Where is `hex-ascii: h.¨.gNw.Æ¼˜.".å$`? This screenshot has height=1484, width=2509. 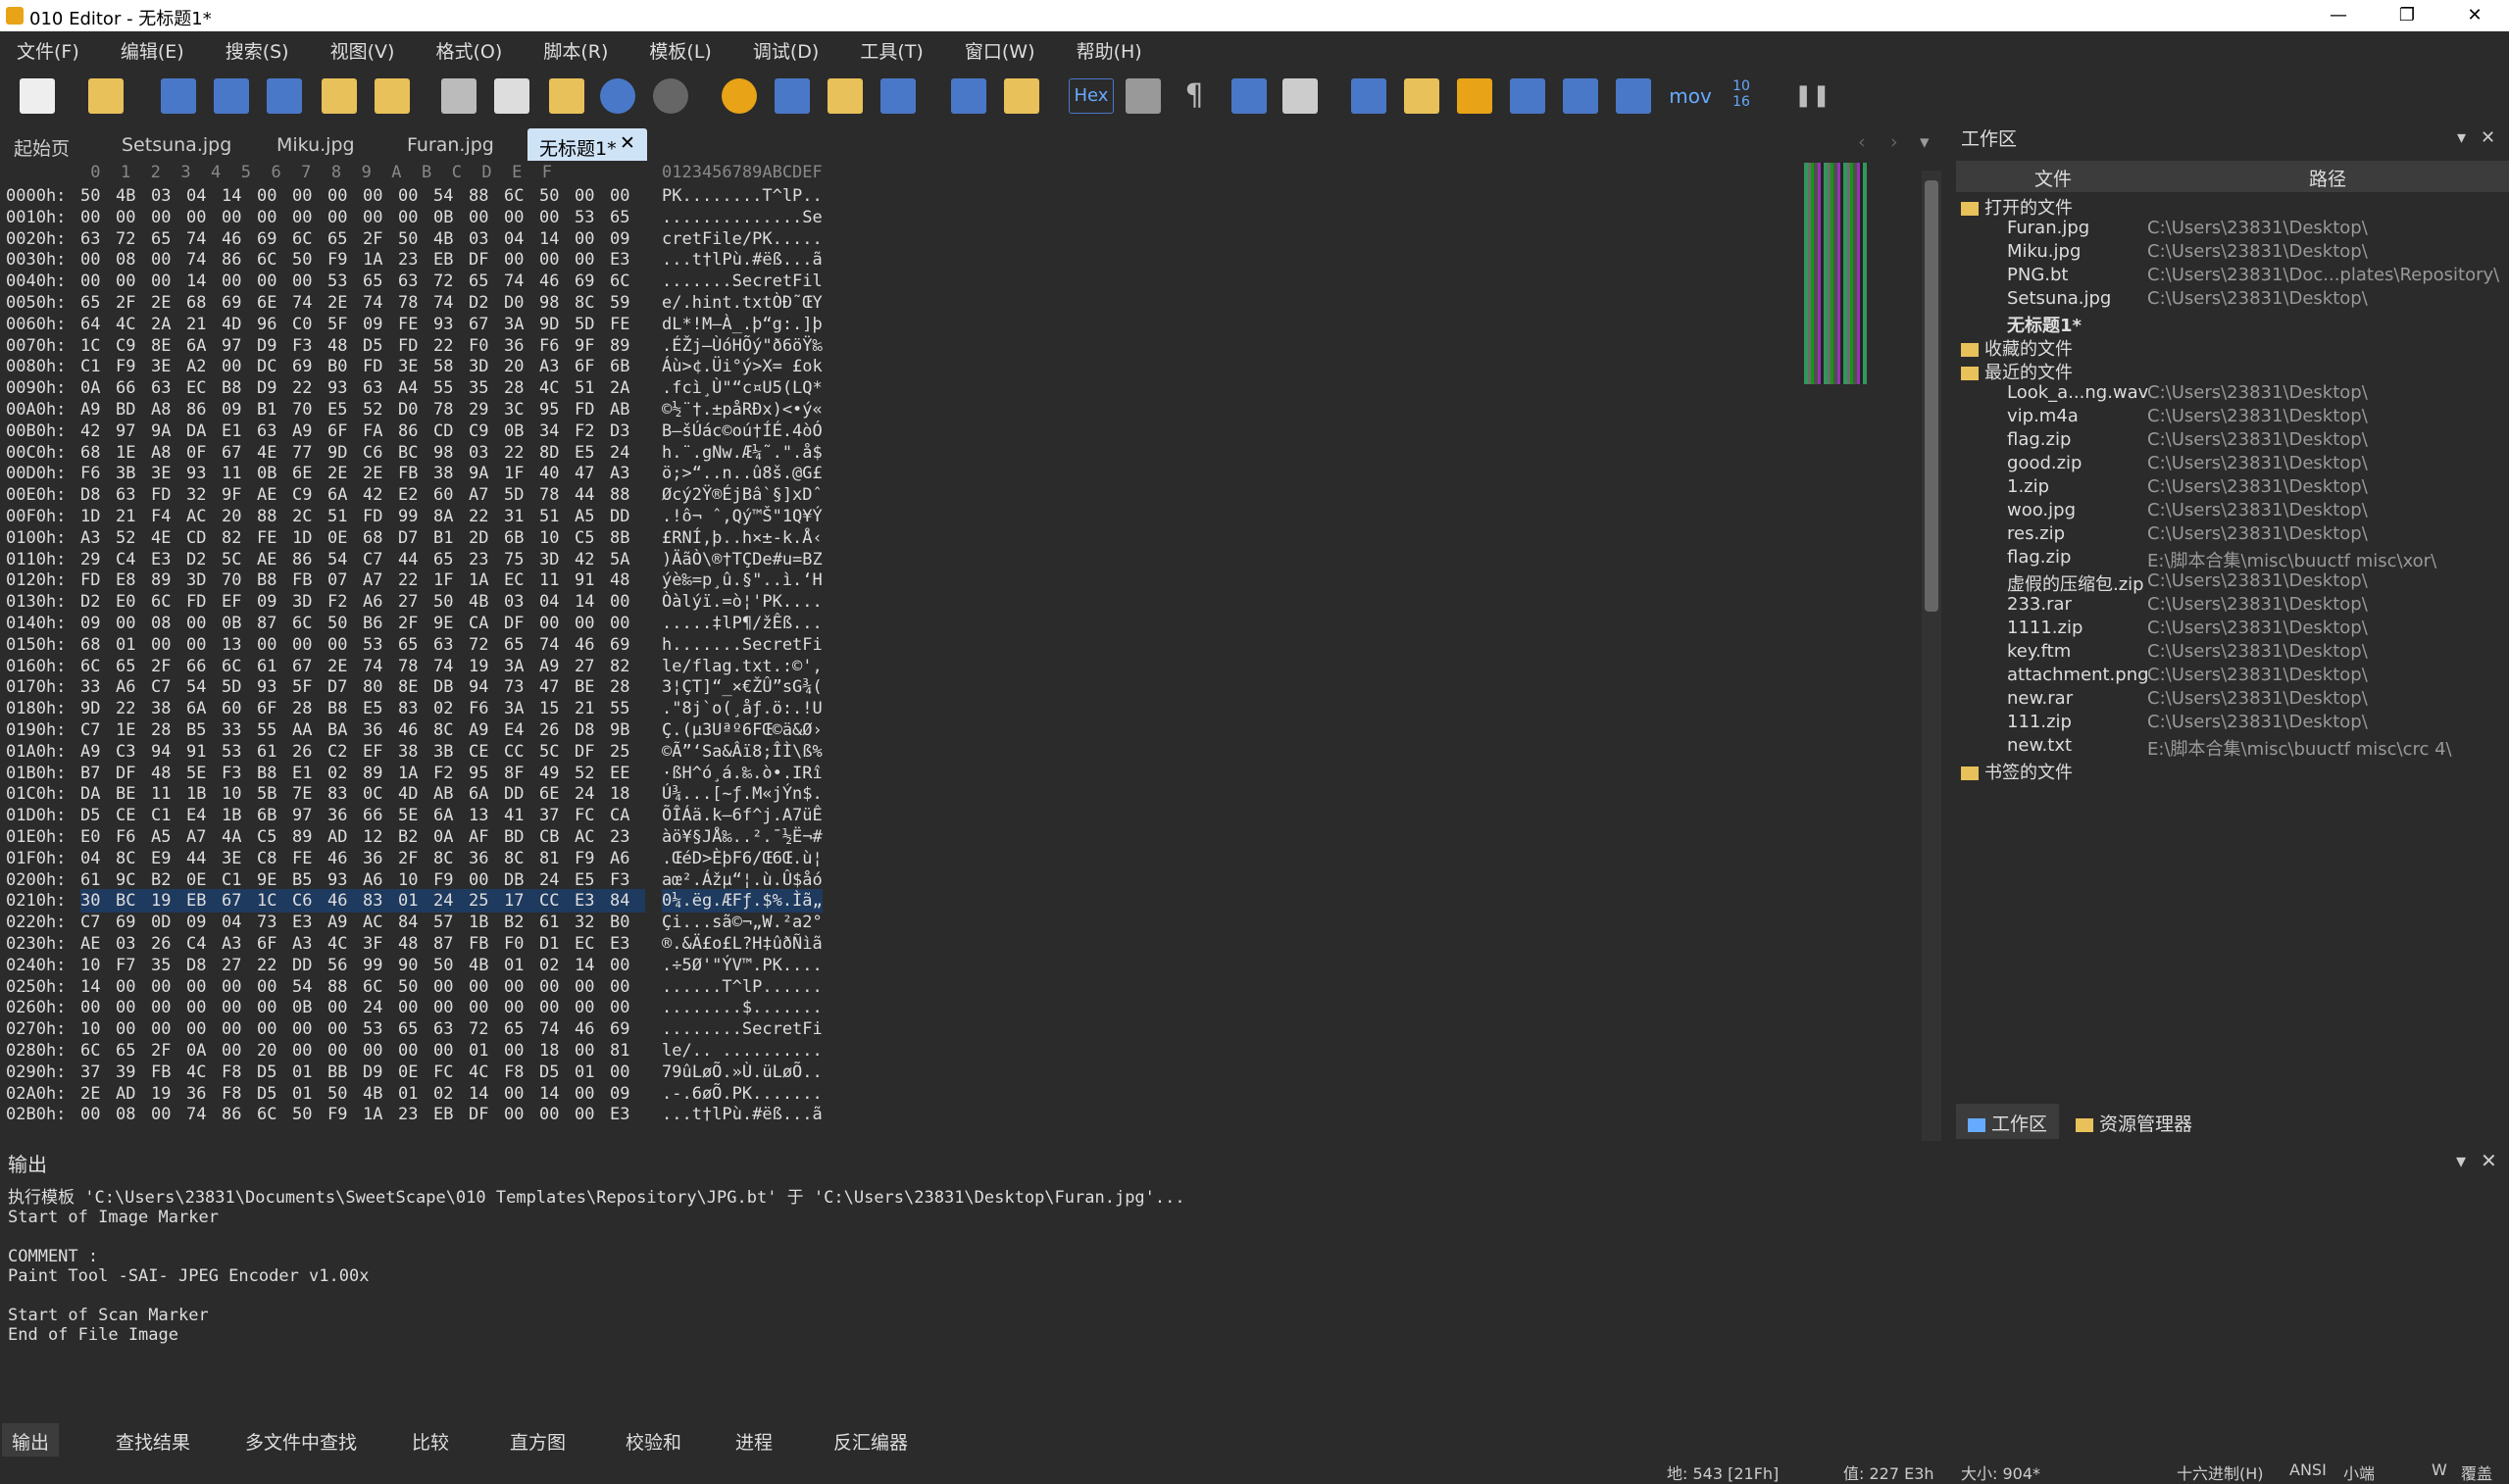 hex-ascii: h.¨.gNw.Æ¼˜.".å$ is located at coordinates (742, 453).